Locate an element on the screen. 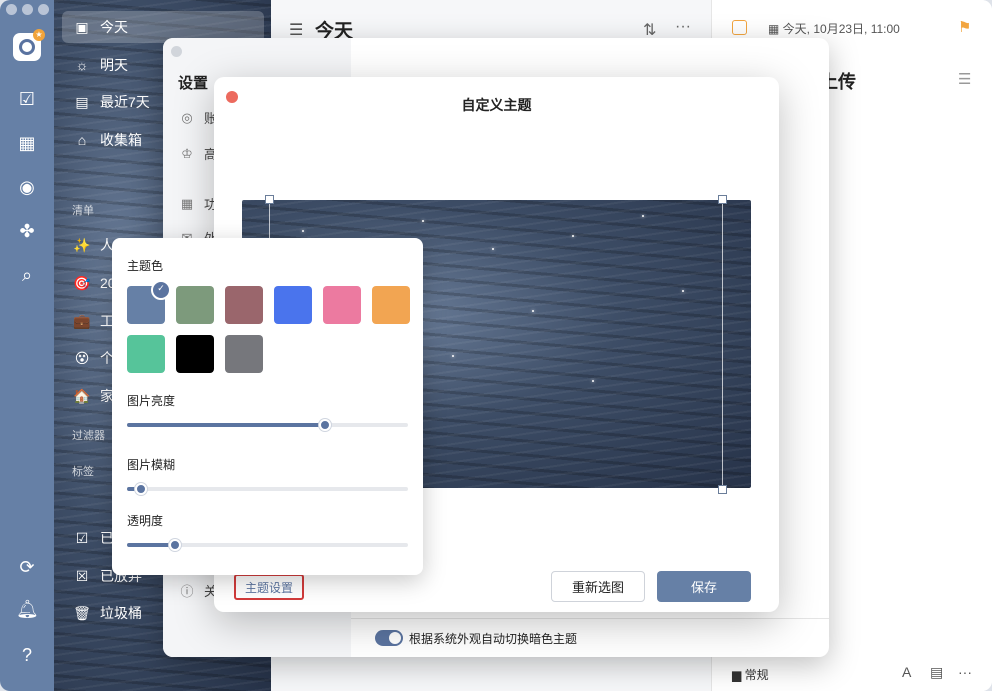  auto-dark-row: 根据系统外观自动切换暗色主题 is located at coordinates (590, 637).